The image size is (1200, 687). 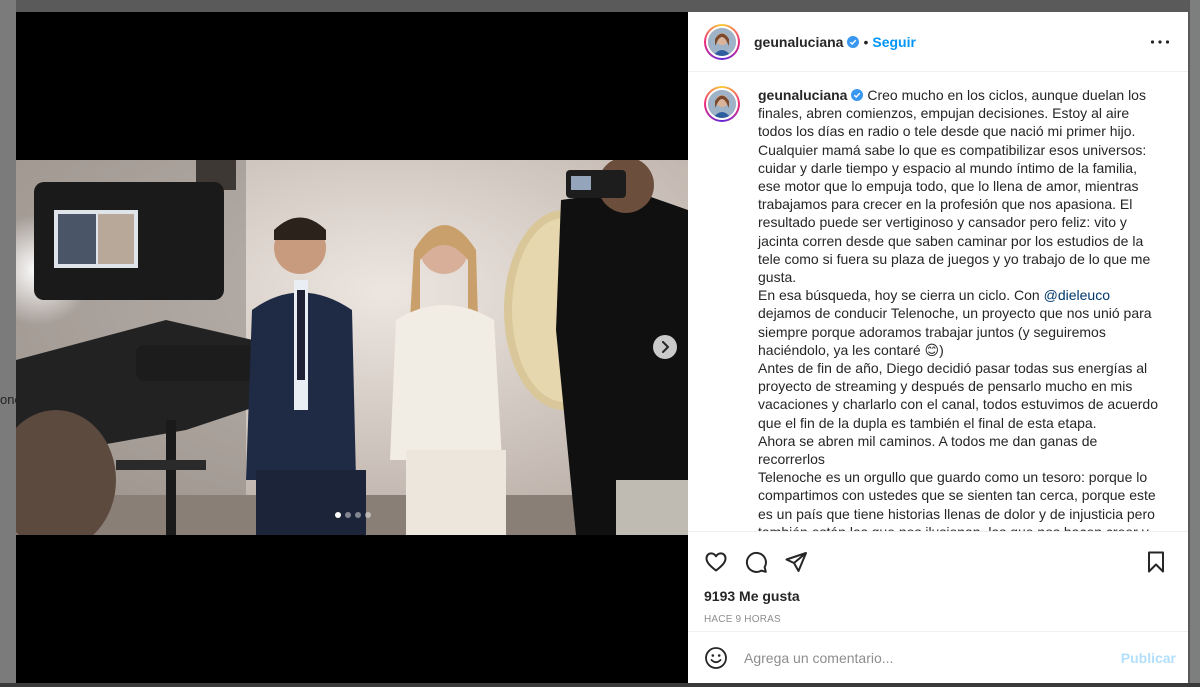 I want to click on send-icon, so click(x=796, y=562).